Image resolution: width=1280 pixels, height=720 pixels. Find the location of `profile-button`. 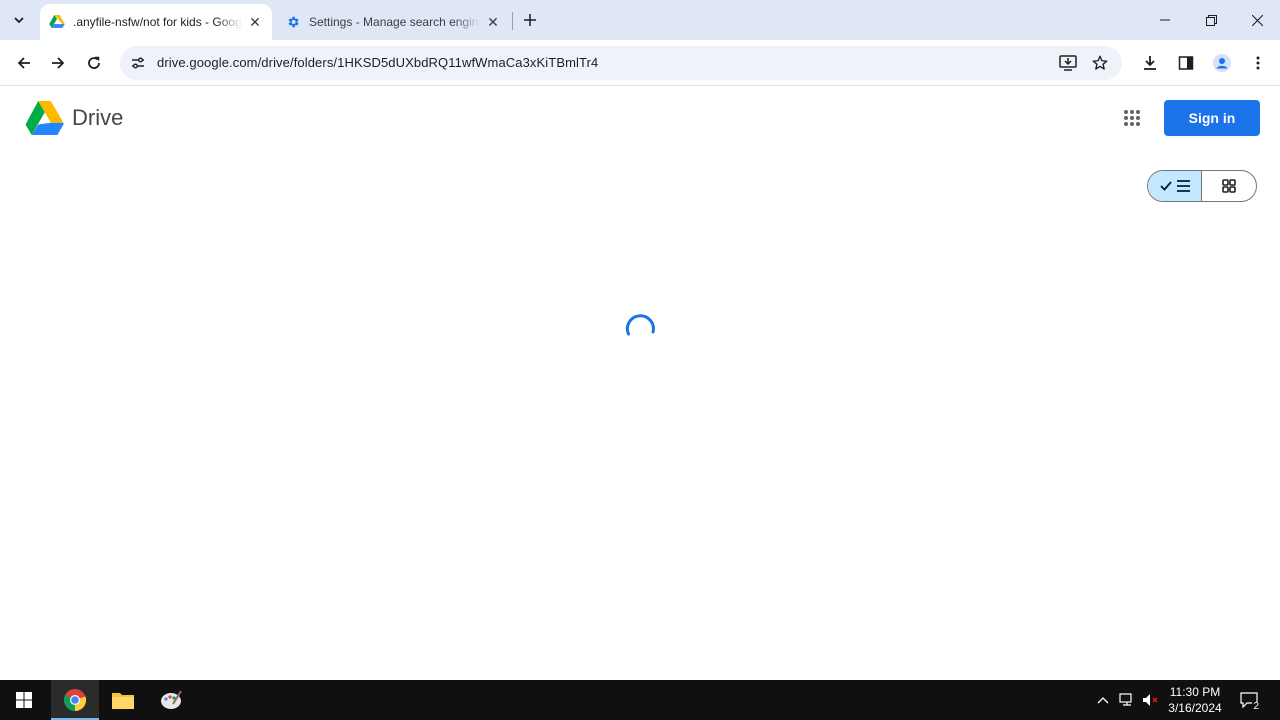

profile-button is located at coordinates (1222, 63).